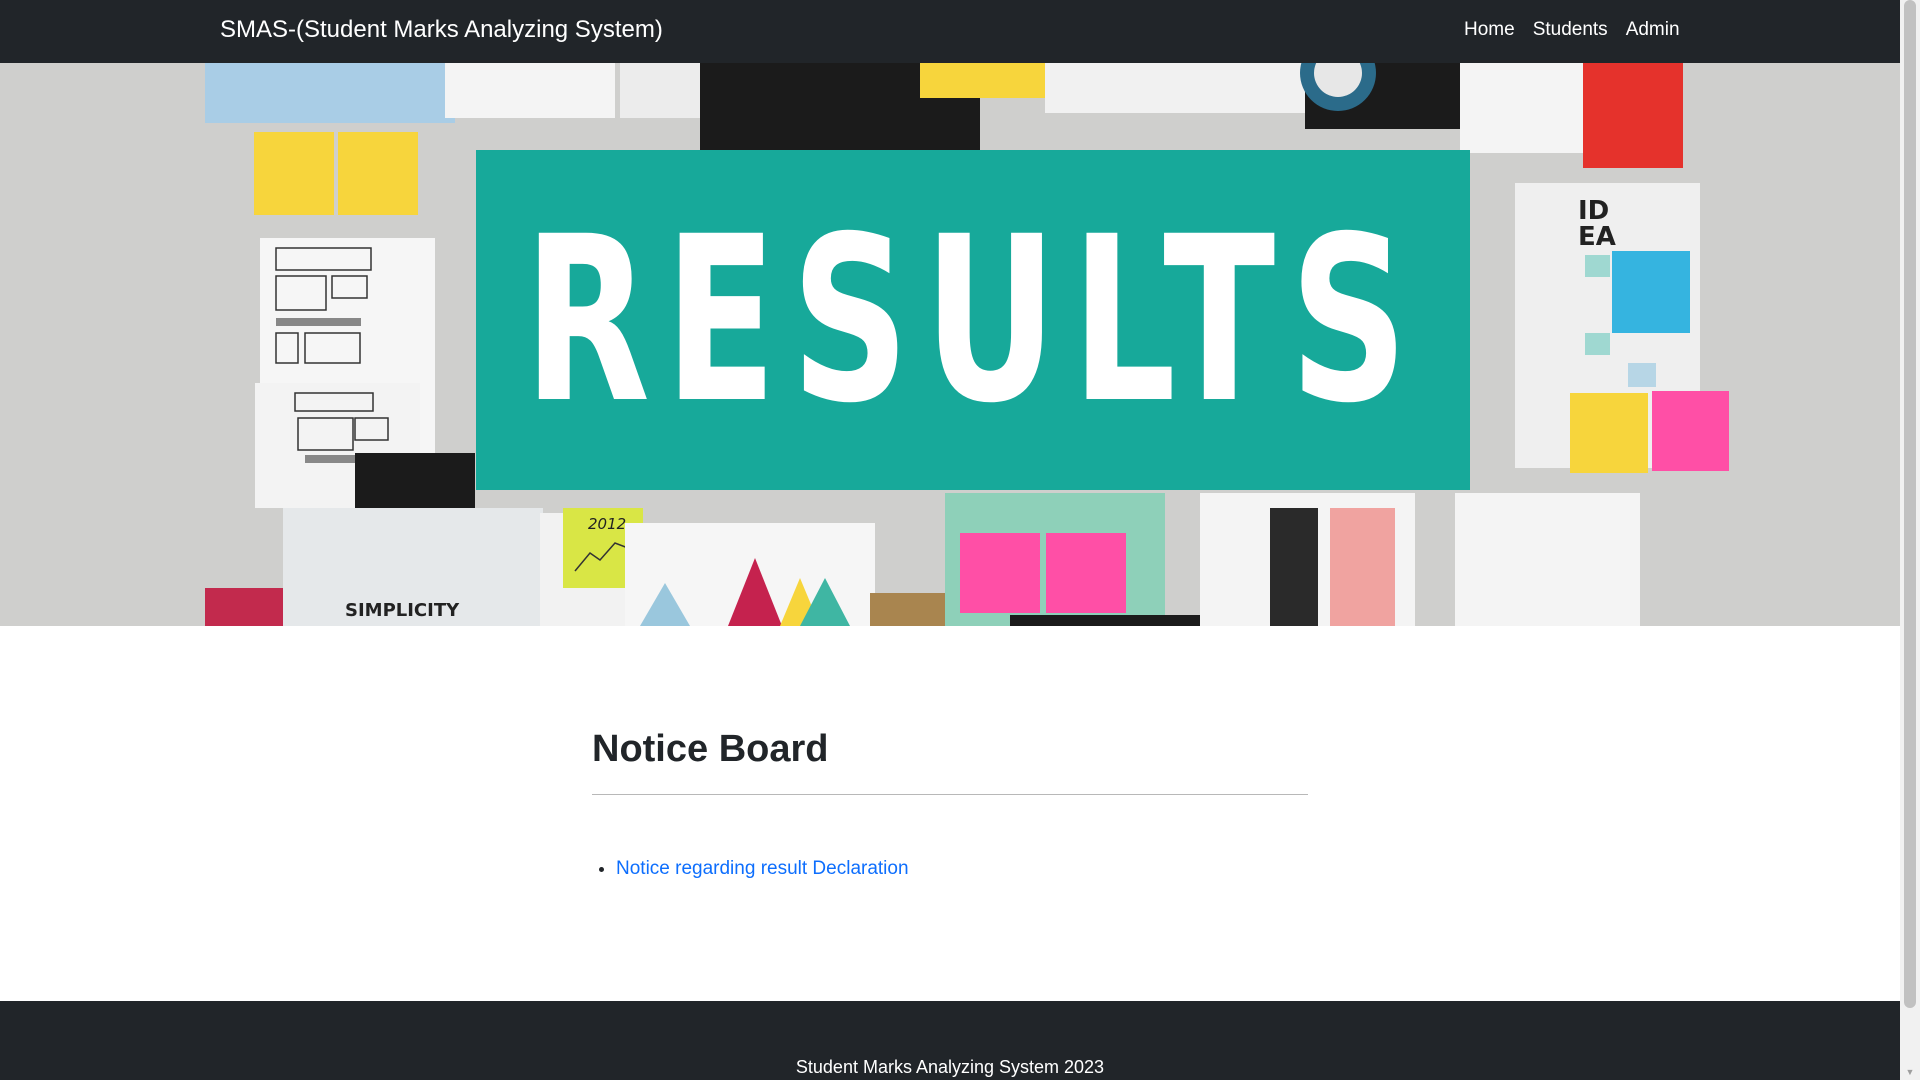 This screenshot has height=1080, width=1920. What do you see at coordinates (950, 1067) in the screenshot?
I see `footer-text: Student Marks Analyzing System 2023` at bounding box center [950, 1067].